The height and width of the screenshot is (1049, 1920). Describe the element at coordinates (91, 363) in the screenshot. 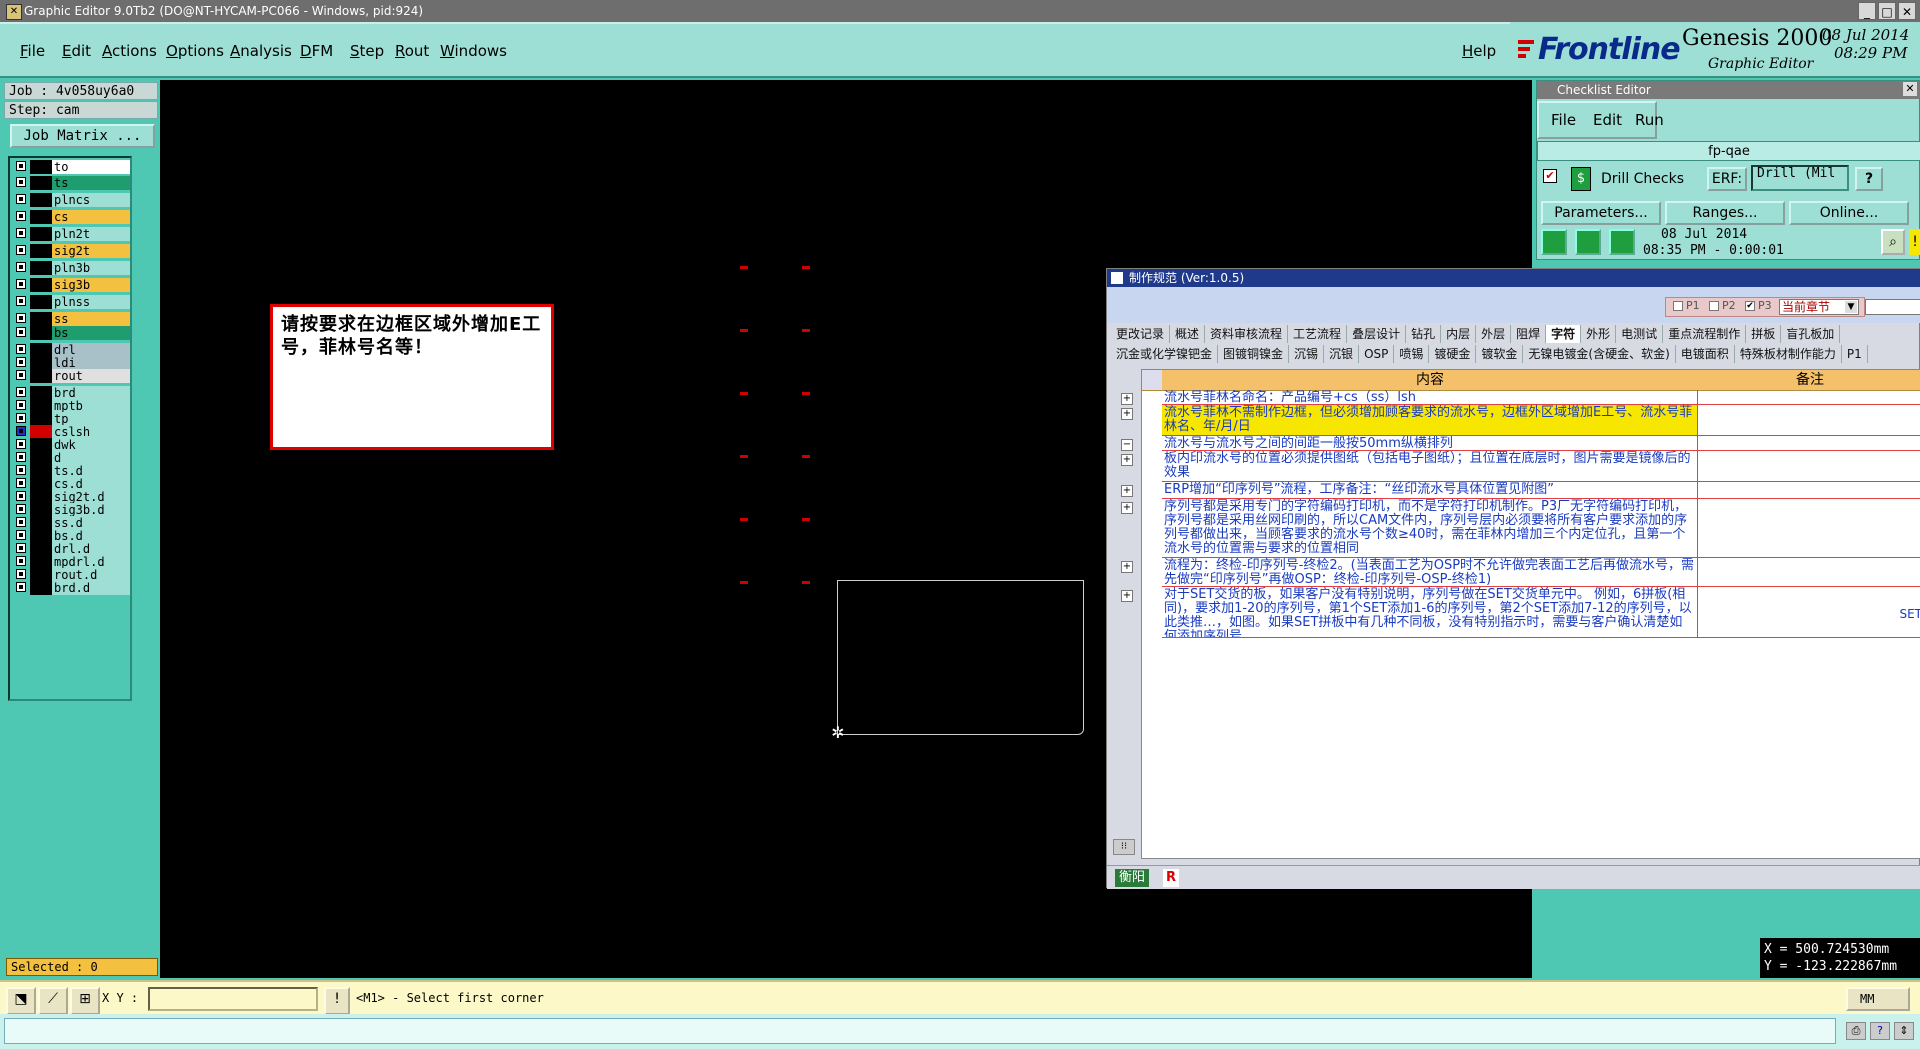

I see `layer-name: ldi` at that location.